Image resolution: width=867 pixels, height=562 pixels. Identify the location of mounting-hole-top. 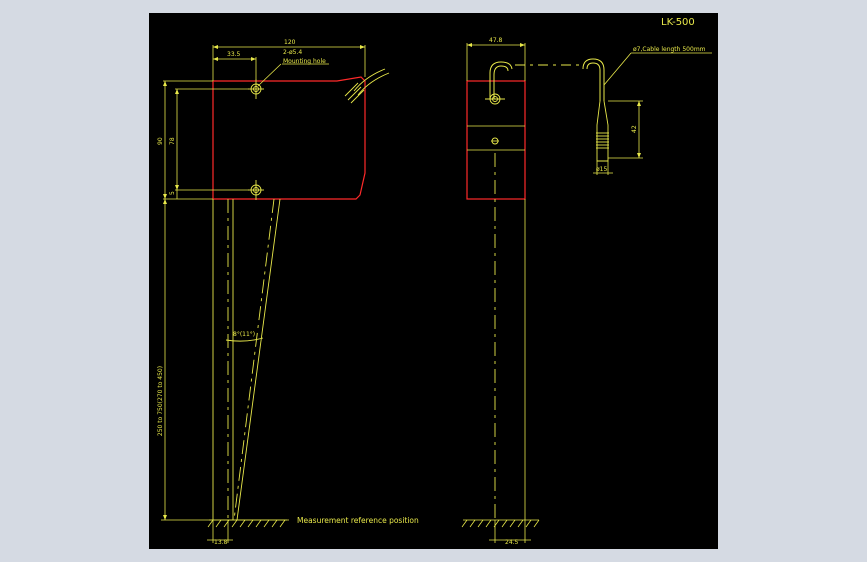
(256, 89).